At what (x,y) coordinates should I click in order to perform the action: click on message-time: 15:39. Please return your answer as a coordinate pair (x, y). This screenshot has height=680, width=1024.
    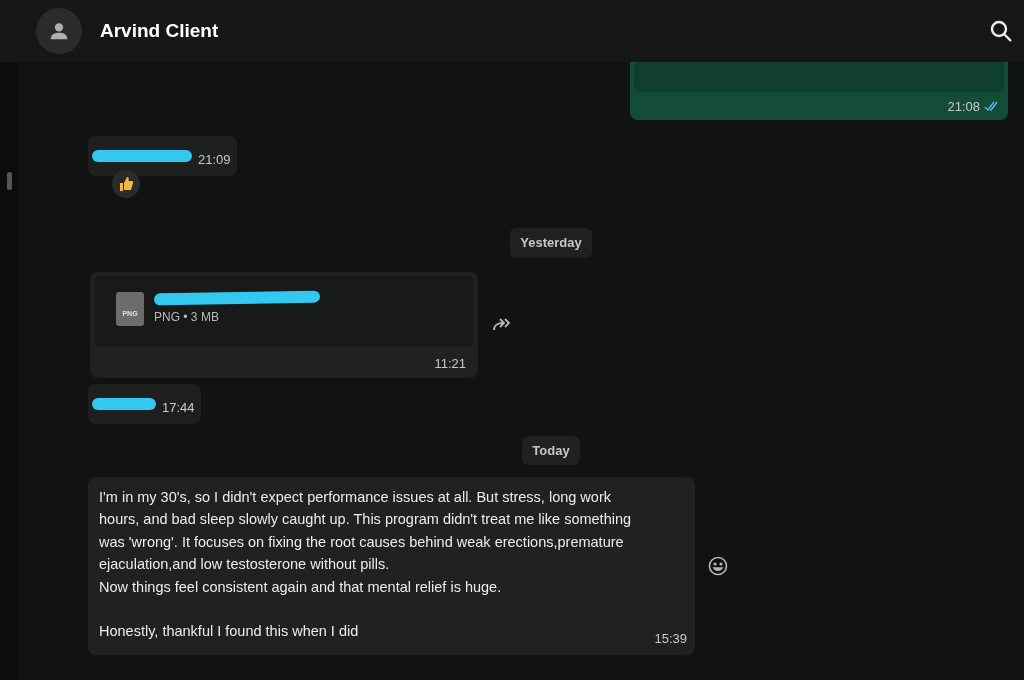
    Looking at the image, I should click on (670, 639).